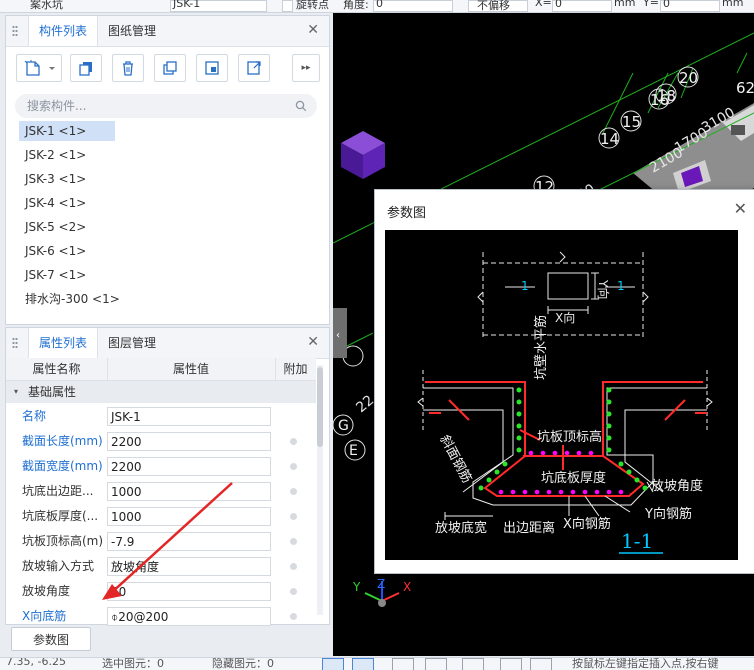 This screenshot has height=670, width=754. What do you see at coordinates (631, 122) in the screenshot?
I see `axis-number: 15` at bounding box center [631, 122].